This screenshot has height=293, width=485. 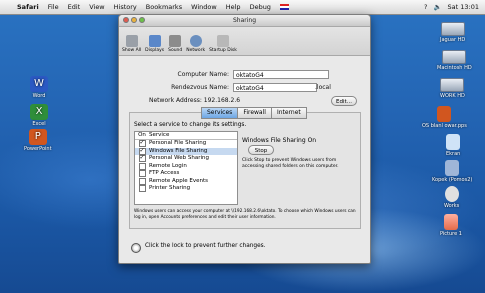 What do you see at coordinates (132, 50) in the screenshot?
I see `toolbar-label: Show All` at bounding box center [132, 50].